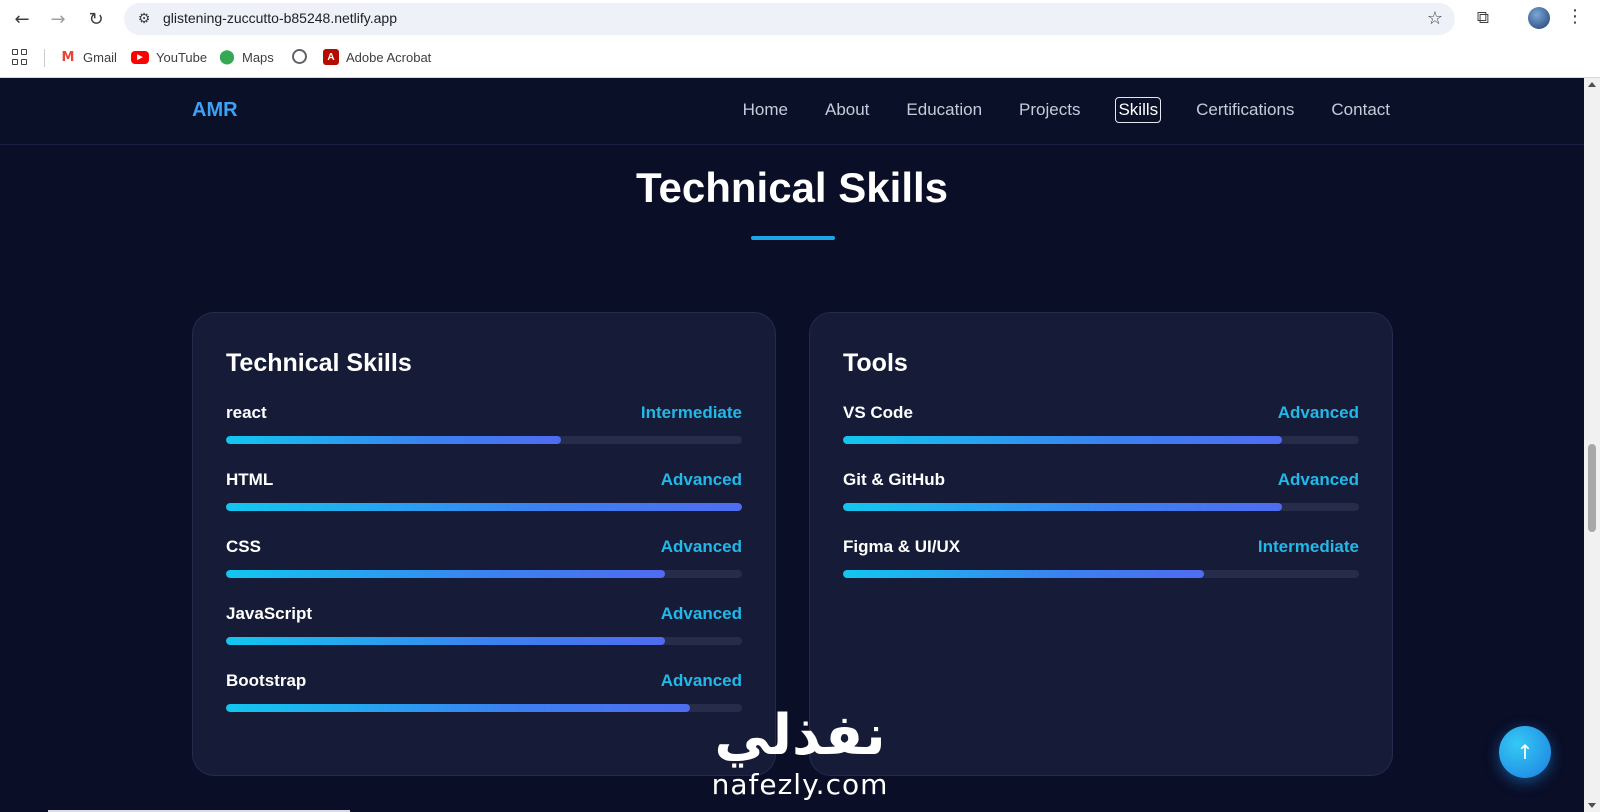 This screenshot has width=1600, height=812. I want to click on card-title: Technical Skills, so click(319, 363).